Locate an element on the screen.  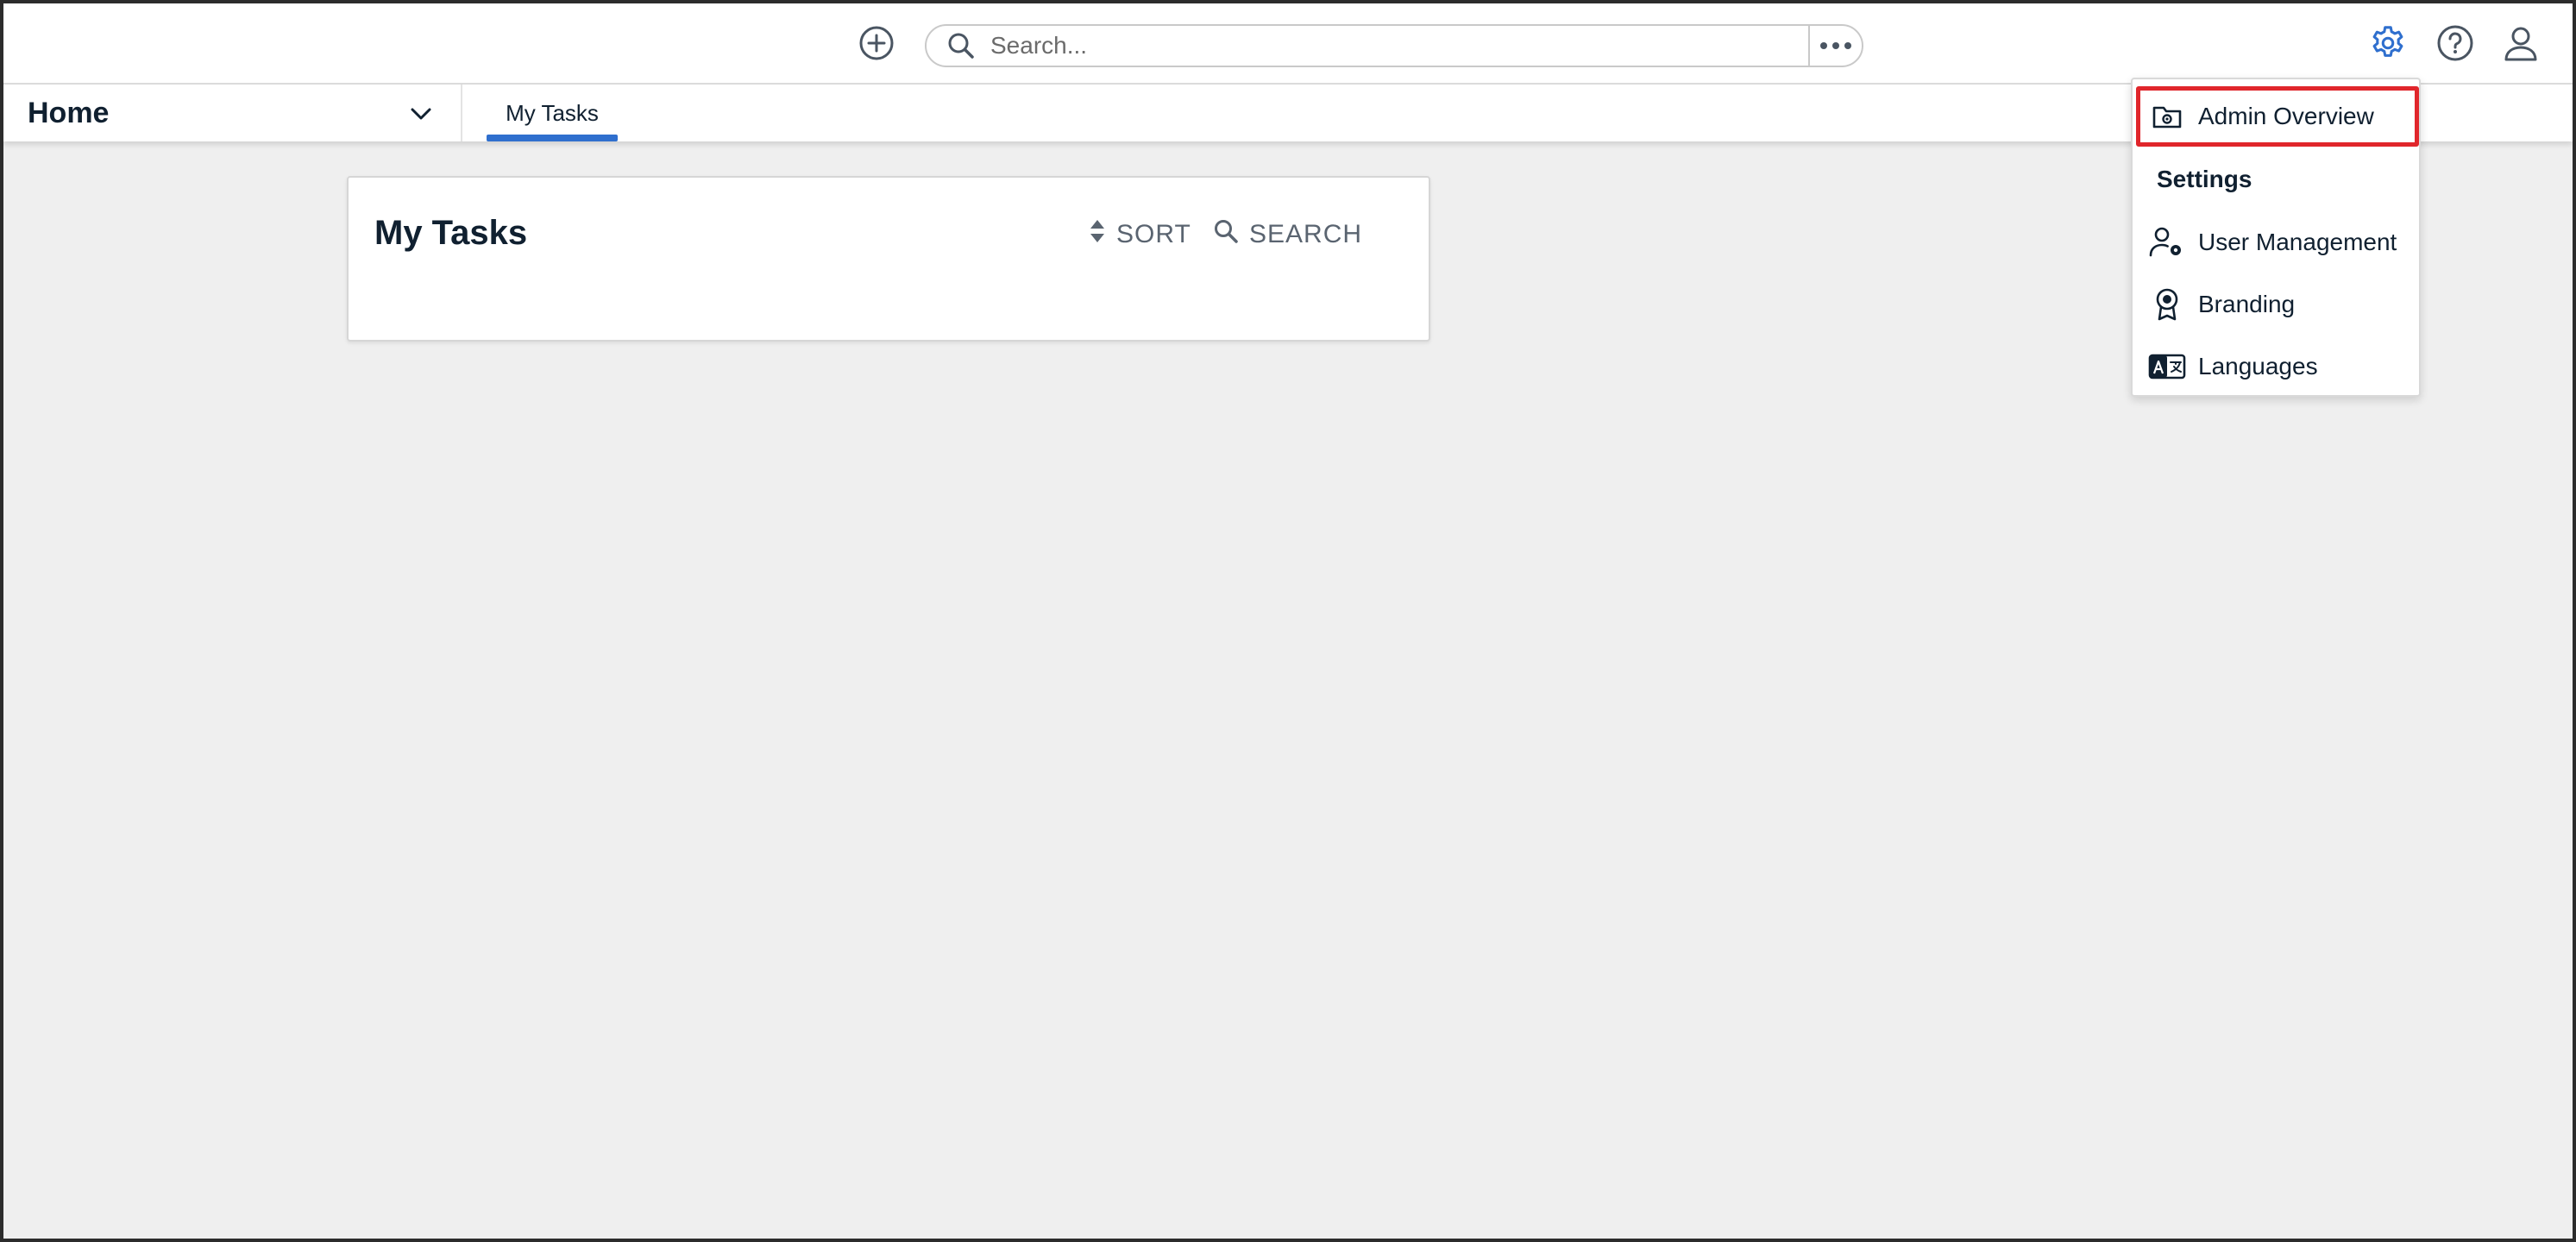
menu-item-label: Languages is located at coordinates (2258, 366).